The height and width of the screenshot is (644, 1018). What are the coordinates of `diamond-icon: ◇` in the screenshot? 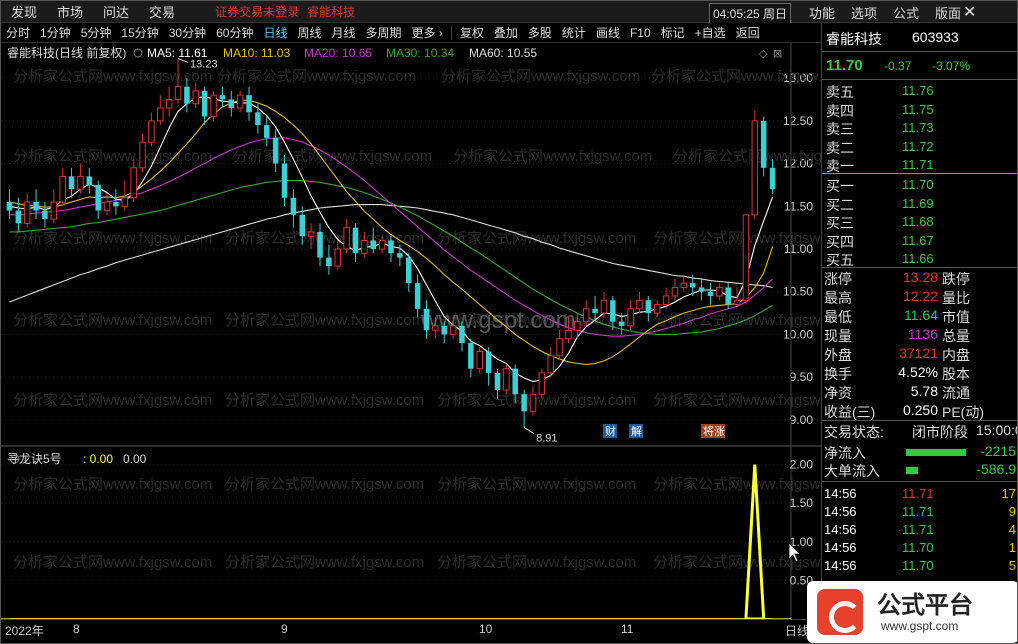 It's located at (763, 54).